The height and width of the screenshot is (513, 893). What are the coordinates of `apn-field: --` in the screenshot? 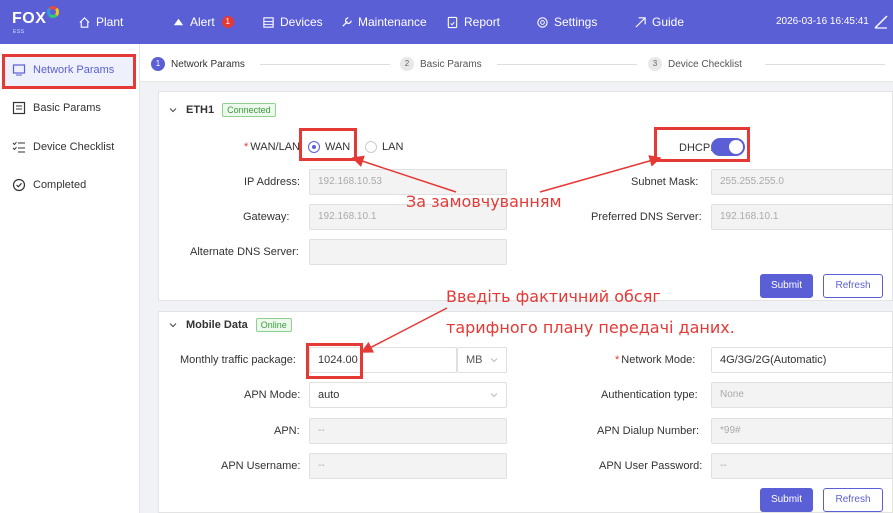 It's located at (408, 431).